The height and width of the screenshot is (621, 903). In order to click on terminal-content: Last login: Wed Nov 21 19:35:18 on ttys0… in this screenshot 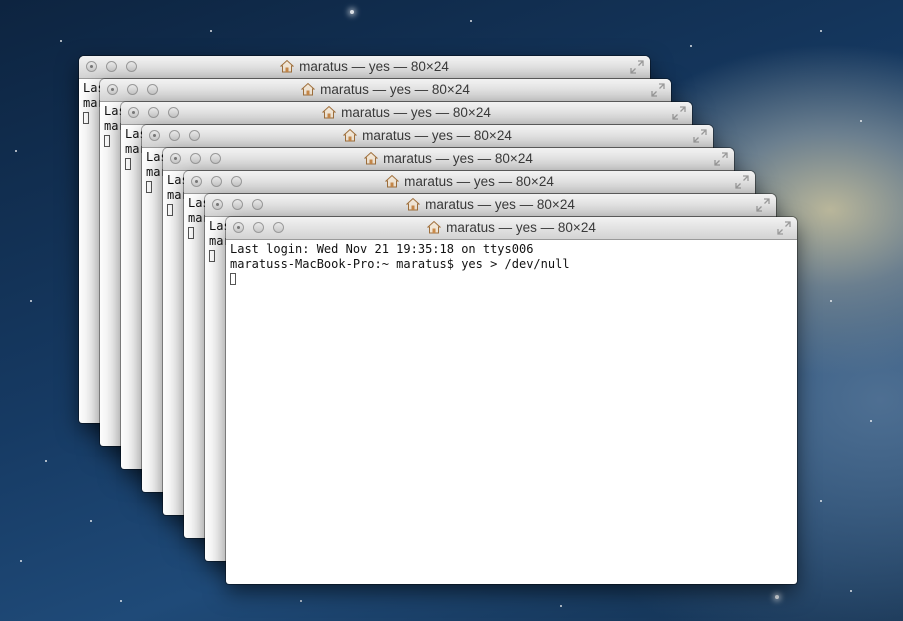, I will do `click(511, 264)`.